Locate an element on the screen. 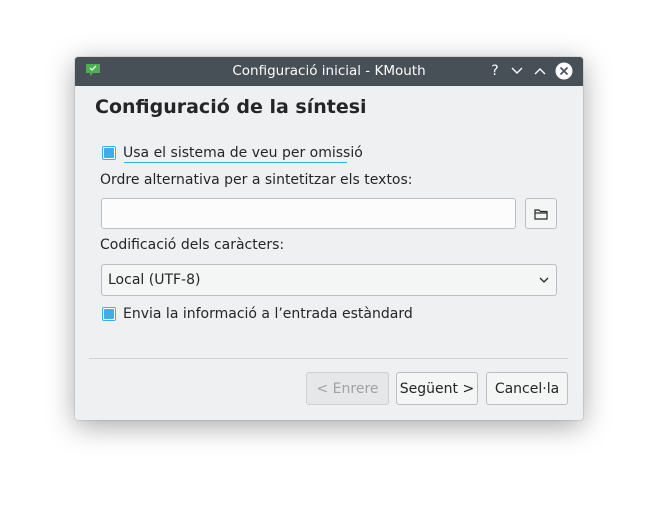 The image size is (658, 514). maximize-button is located at coordinates (540, 71).